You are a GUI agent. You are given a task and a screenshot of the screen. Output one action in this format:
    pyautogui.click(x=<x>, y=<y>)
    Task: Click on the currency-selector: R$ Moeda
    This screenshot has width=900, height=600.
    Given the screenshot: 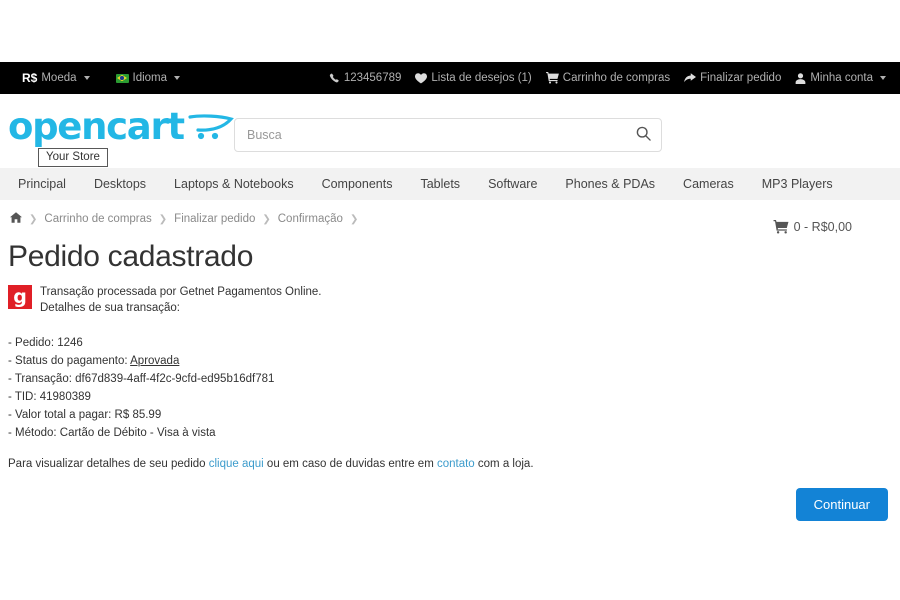 What is the action you would take?
    pyautogui.click(x=56, y=78)
    